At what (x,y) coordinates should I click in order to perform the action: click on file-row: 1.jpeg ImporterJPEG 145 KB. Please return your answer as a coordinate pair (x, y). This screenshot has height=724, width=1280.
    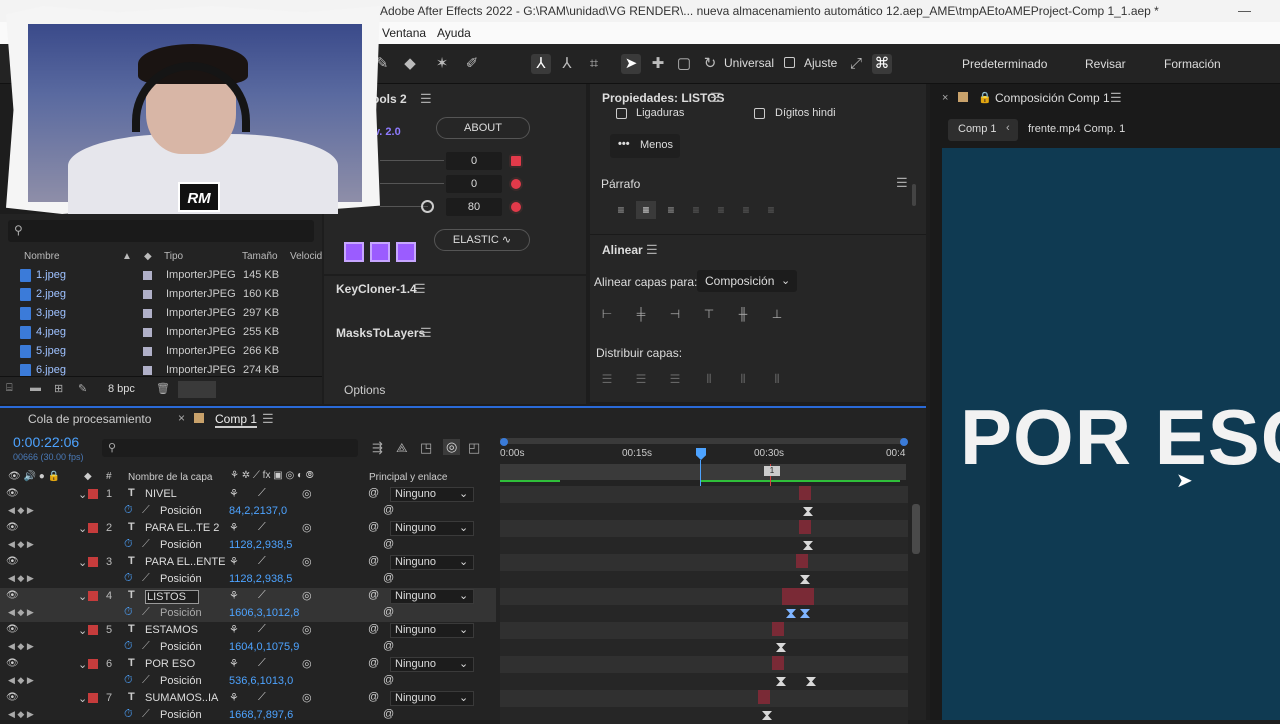
    Looking at the image, I should click on (153, 275).